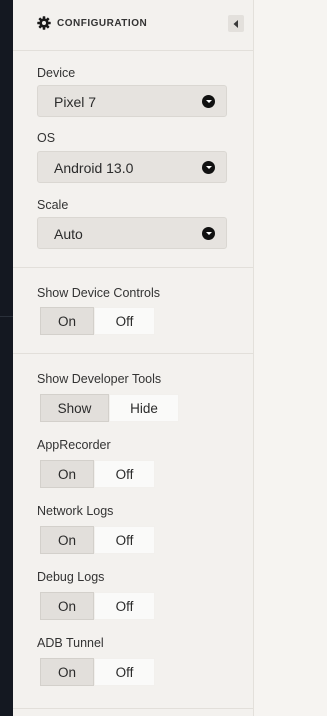 Image resolution: width=327 pixels, height=716 pixels. I want to click on device-label: Device, so click(56, 73).